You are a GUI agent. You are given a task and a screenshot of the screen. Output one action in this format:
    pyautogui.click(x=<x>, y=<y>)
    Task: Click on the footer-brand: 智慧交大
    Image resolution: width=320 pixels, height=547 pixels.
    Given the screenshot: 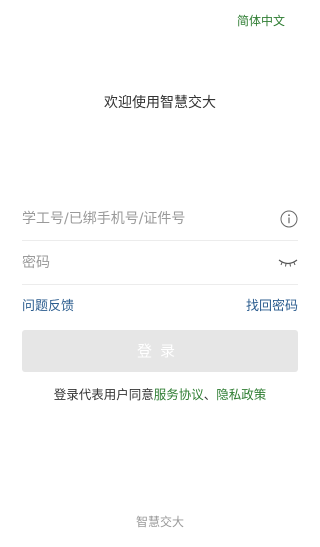 What is the action you would take?
    pyautogui.click(x=159, y=522)
    